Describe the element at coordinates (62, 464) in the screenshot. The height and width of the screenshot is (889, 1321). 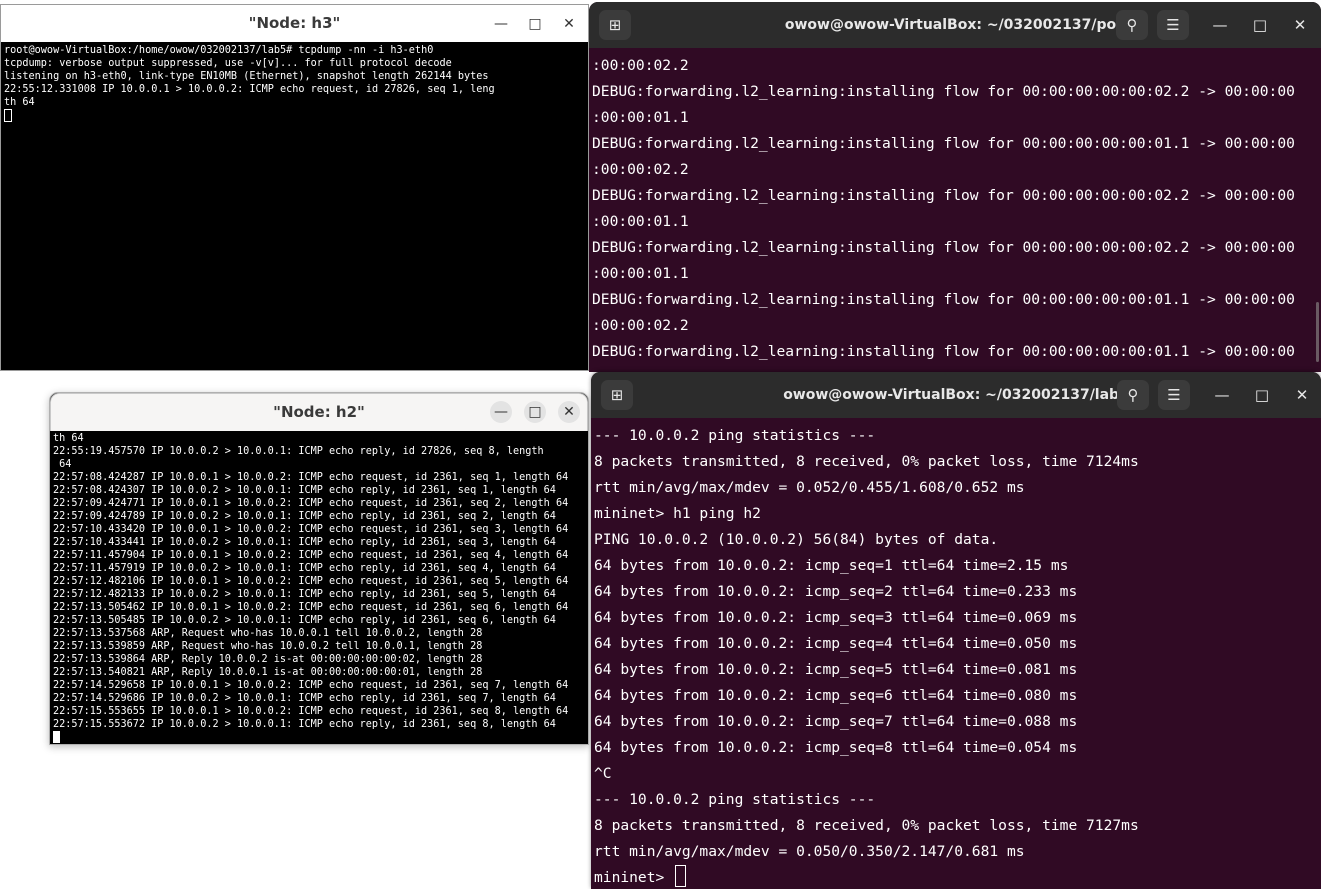
I see `terminal-line: 64` at that location.